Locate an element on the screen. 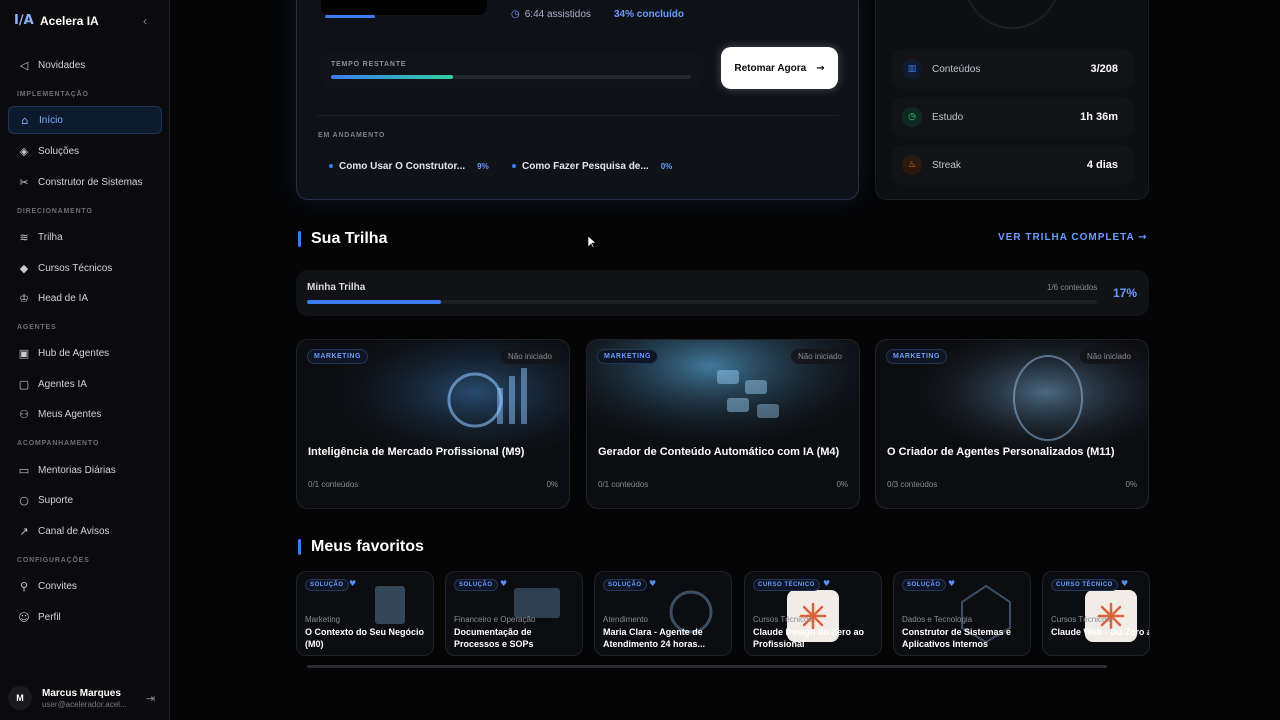  sidebar-item-suporte: ○ Suporte is located at coordinates (85, 500).